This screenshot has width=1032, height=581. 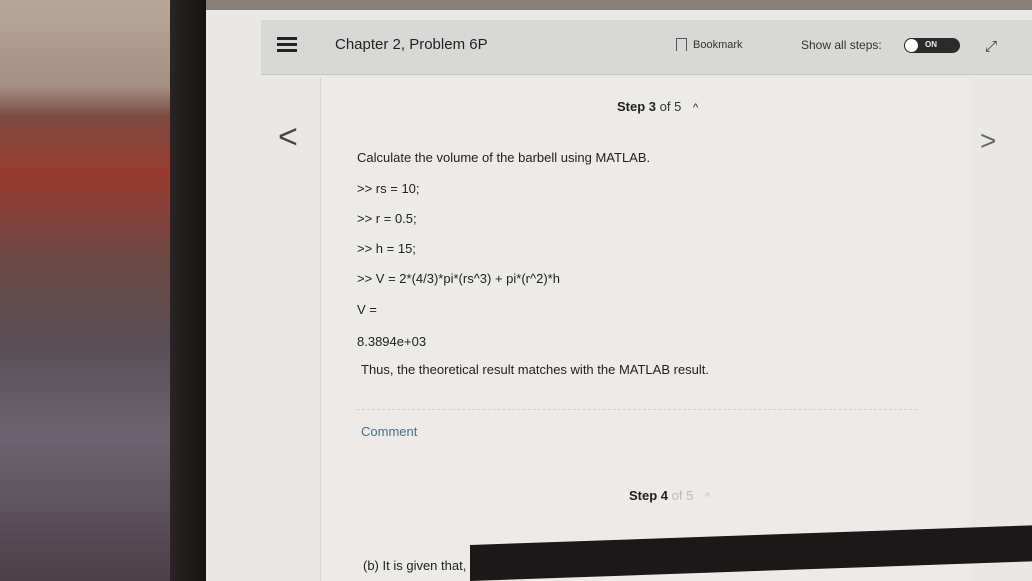 What do you see at coordinates (458, 278) in the screenshot?
I see `code-line: >> V = 2*(4/3)*pi*(rs^3) + pi*(r^2)*h` at bounding box center [458, 278].